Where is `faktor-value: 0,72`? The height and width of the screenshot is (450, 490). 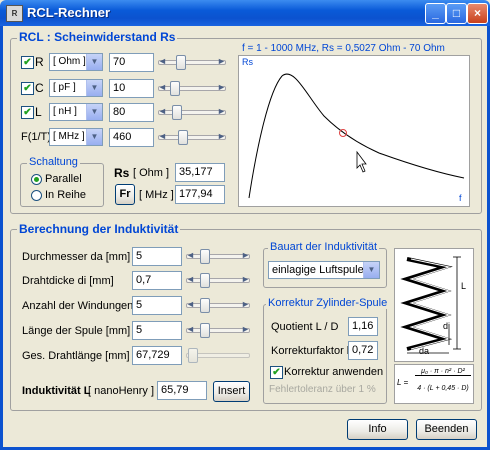
faktor-value: 0,72 is located at coordinates (363, 350).